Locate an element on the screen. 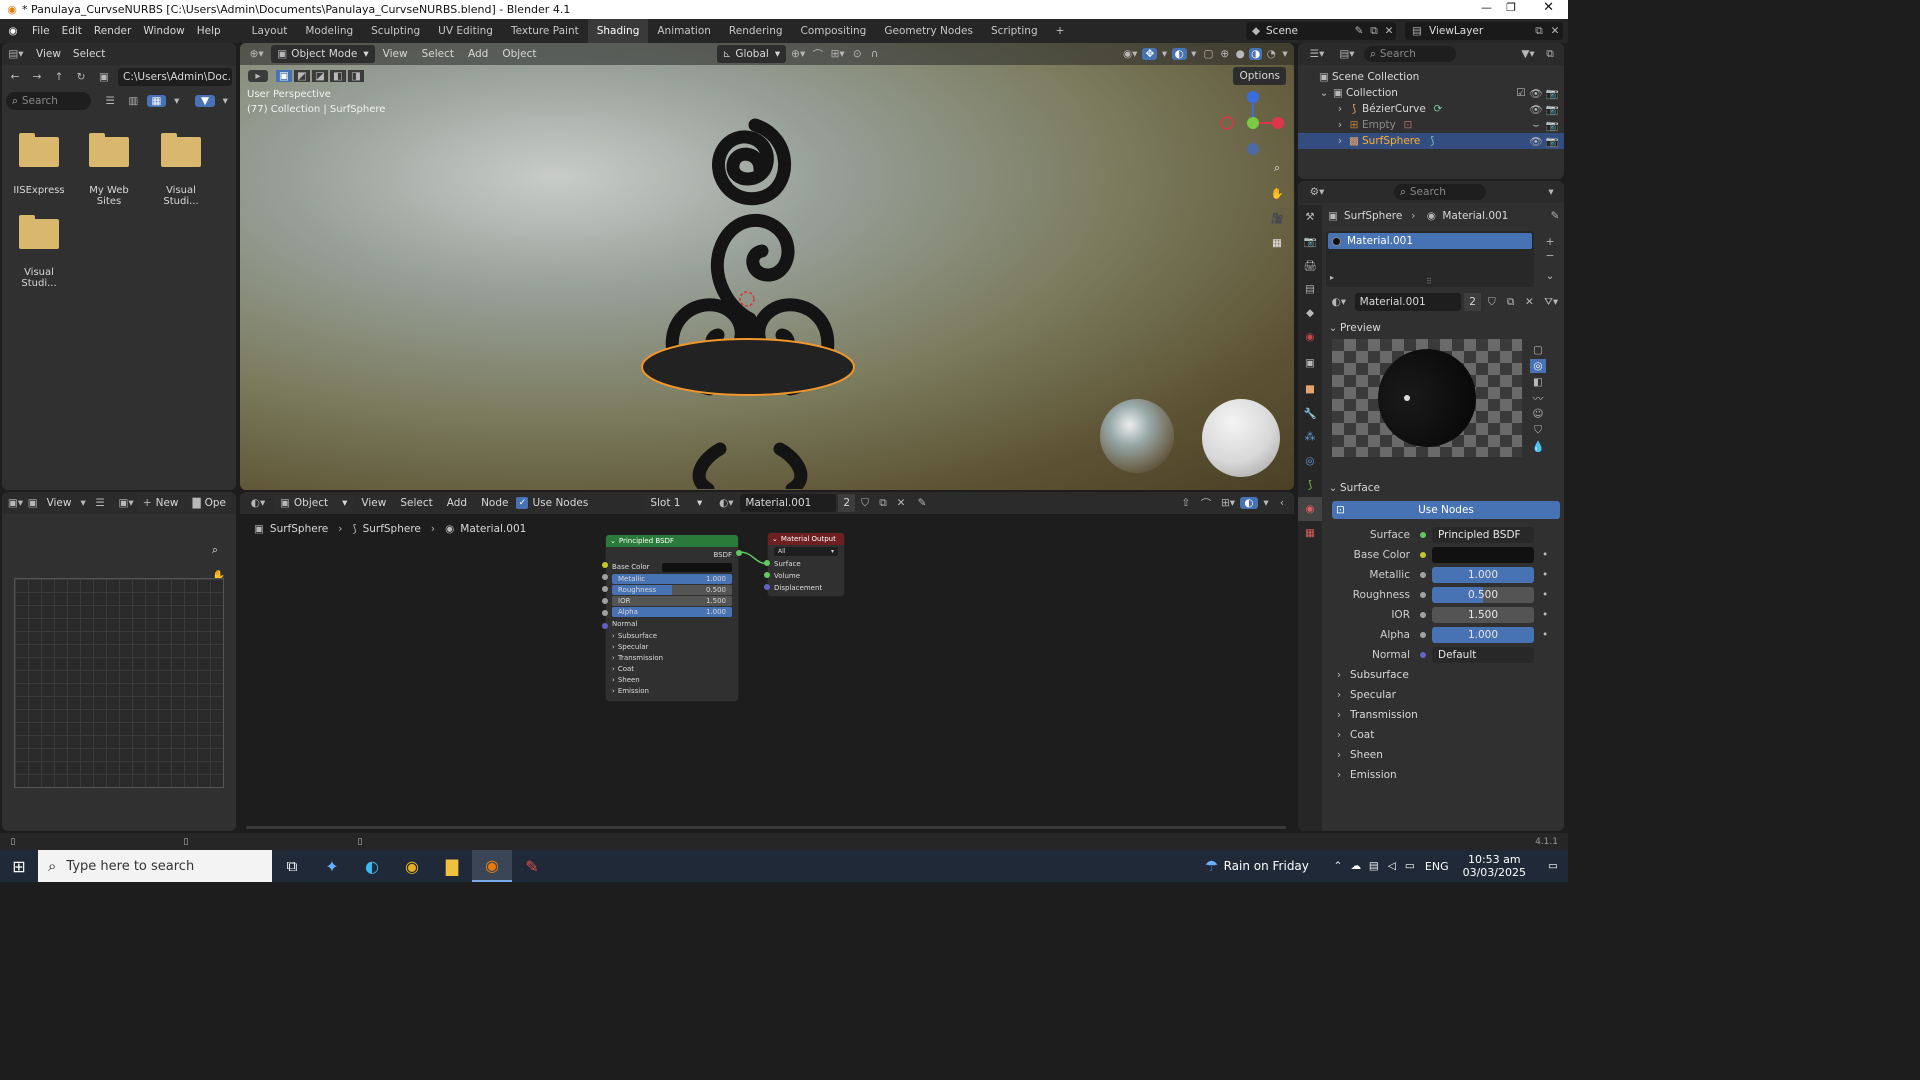 This screenshot has width=1920, height=1080. viewlayer-selector: ▤ ViewLayer ⧉ ✕ is located at coordinates (1484, 31).